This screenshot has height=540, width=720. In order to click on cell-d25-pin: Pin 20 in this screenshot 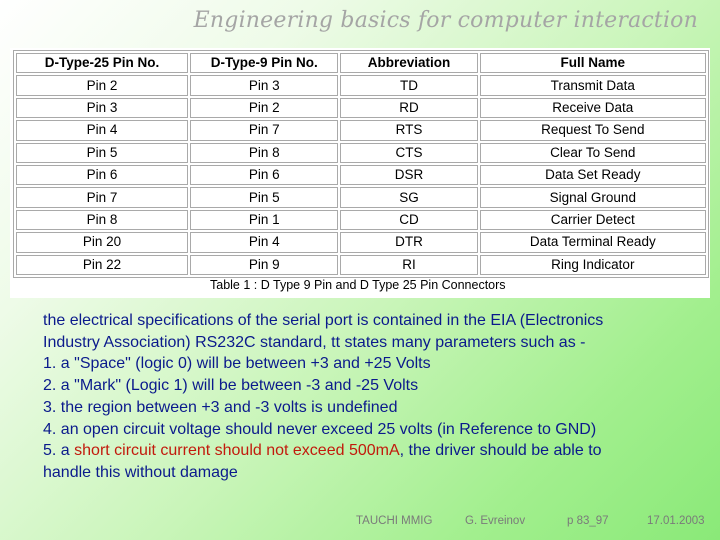, I will do `click(102, 242)`.